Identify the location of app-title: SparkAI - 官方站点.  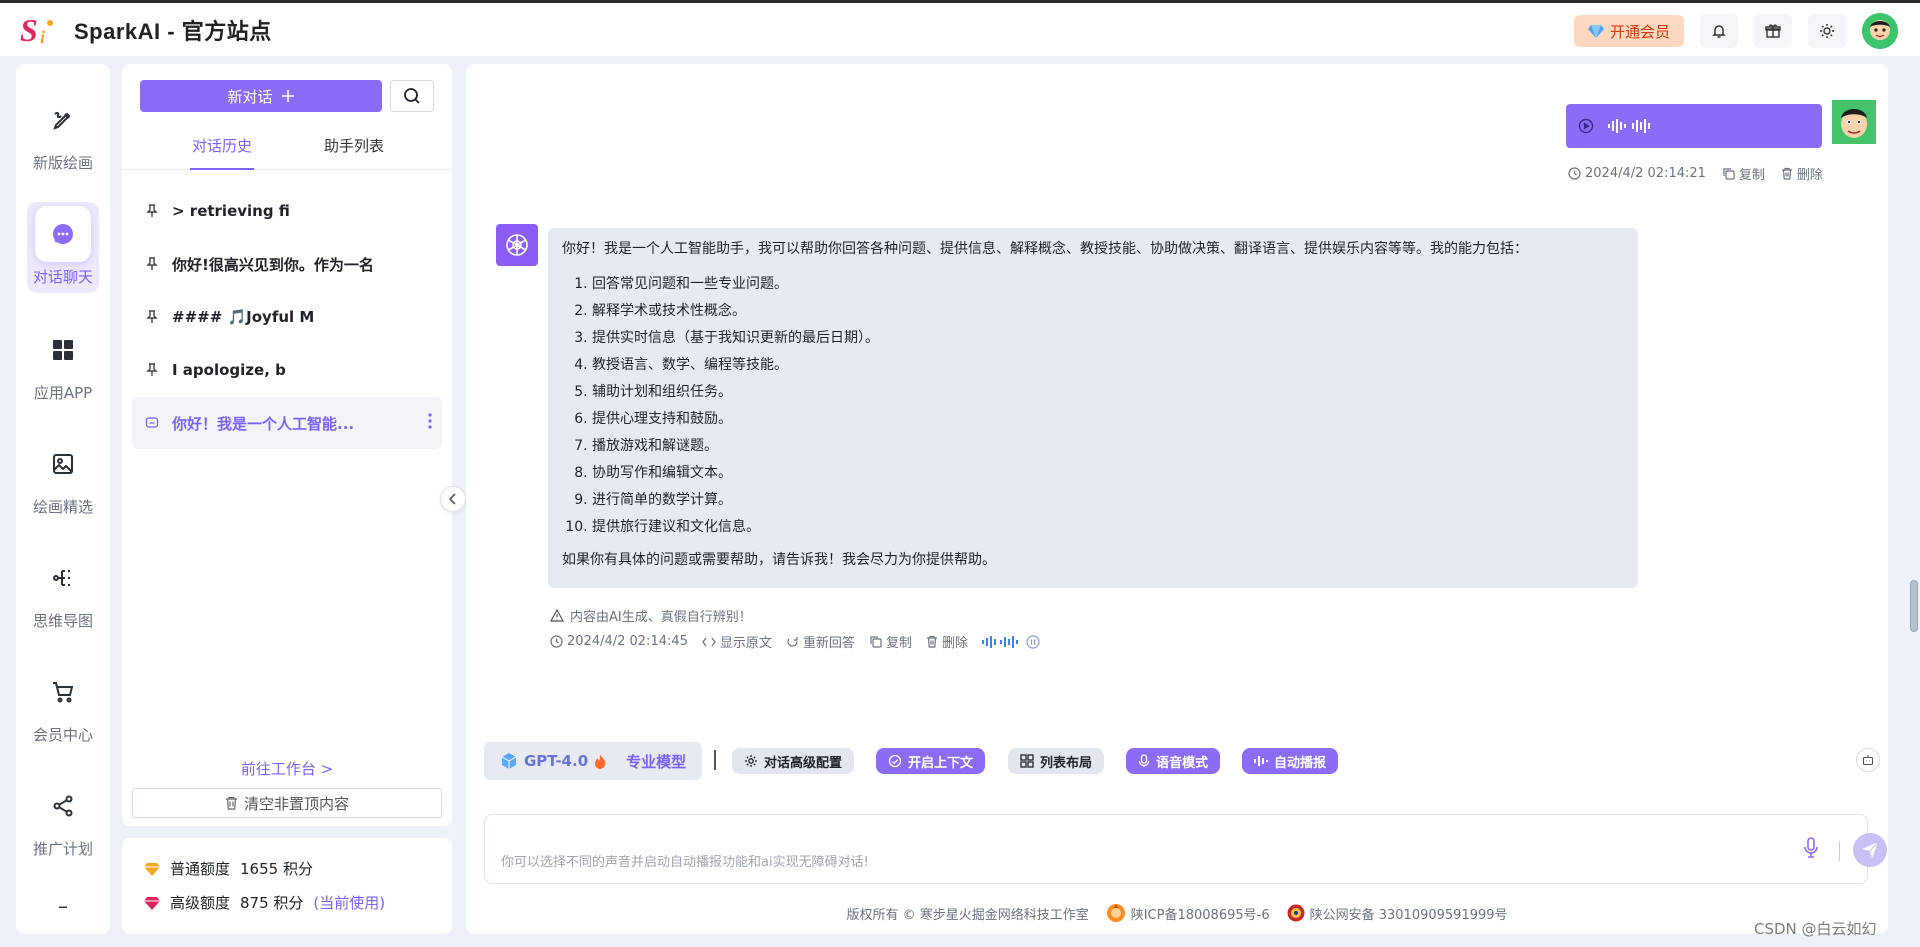
(173, 31).